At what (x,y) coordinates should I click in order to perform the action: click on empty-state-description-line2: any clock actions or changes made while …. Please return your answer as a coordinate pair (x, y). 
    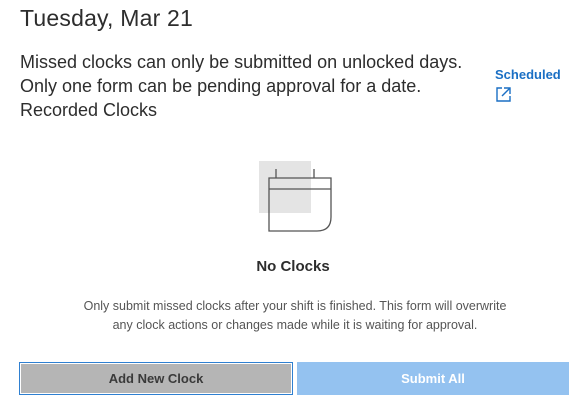
    Looking at the image, I should click on (295, 325).